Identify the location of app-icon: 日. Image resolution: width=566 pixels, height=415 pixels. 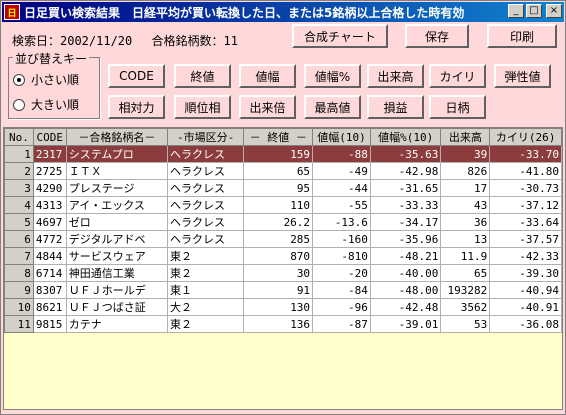
(12, 12).